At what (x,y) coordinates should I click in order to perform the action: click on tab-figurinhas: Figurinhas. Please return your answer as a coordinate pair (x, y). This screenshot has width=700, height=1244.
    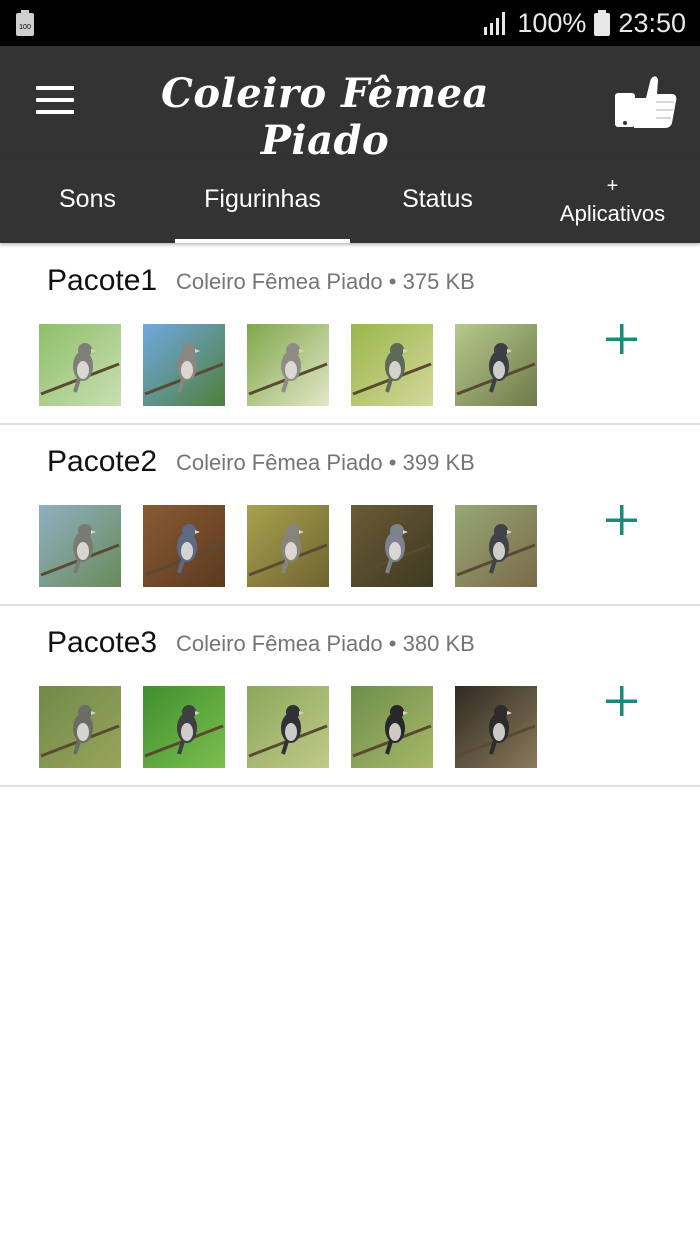
    Looking at the image, I should click on (262, 199).